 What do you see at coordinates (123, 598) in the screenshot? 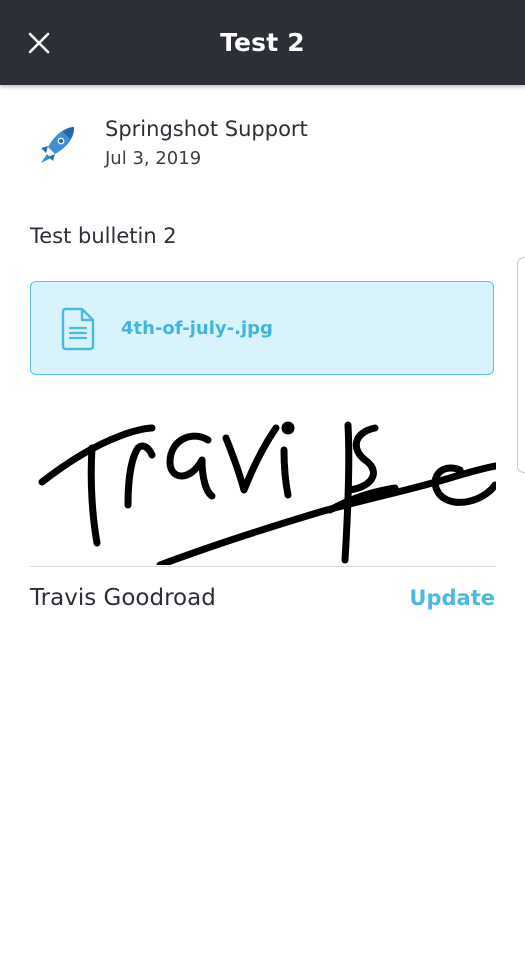
I see `signer-name: Travis Goodroad` at bounding box center [123, 598].